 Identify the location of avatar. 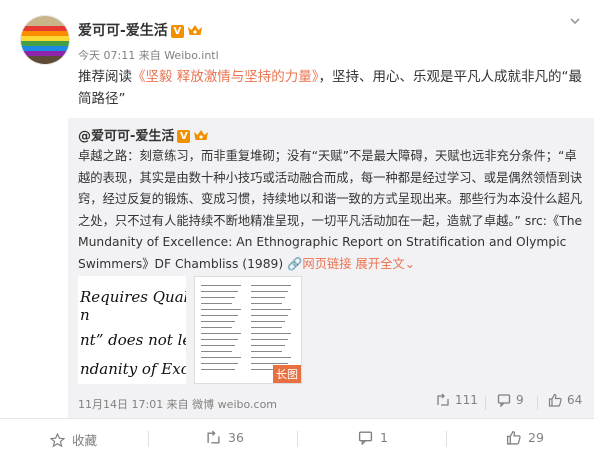
(45, 40).